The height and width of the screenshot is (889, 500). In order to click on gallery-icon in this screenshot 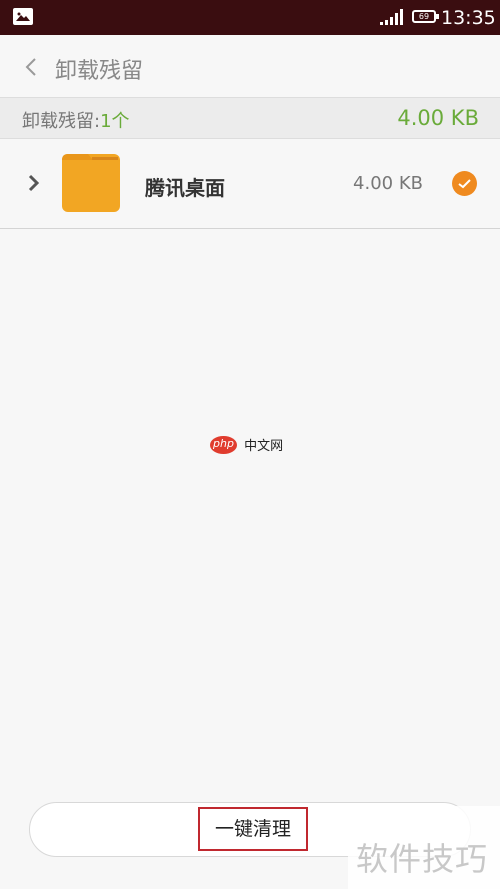, I will do `click(23, 16)`.